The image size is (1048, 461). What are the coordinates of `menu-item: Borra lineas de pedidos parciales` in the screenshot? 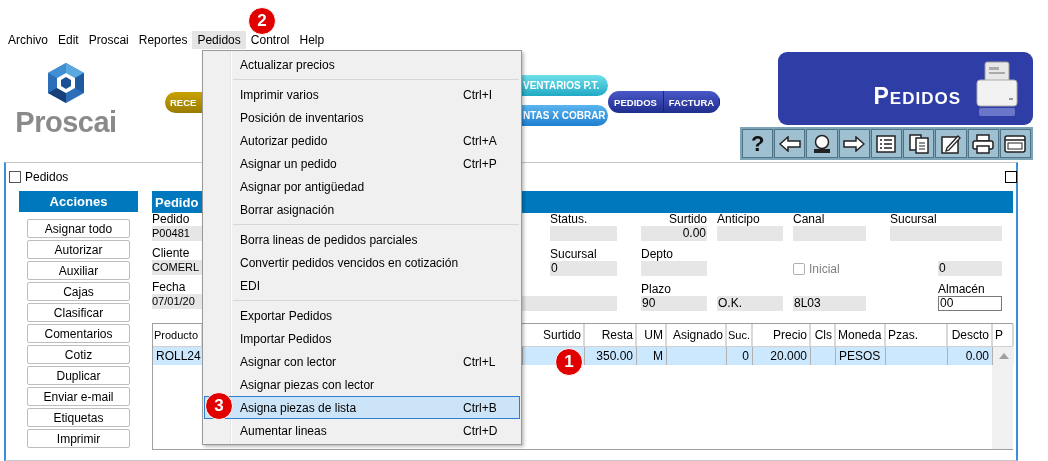 It's located at (362, 239).